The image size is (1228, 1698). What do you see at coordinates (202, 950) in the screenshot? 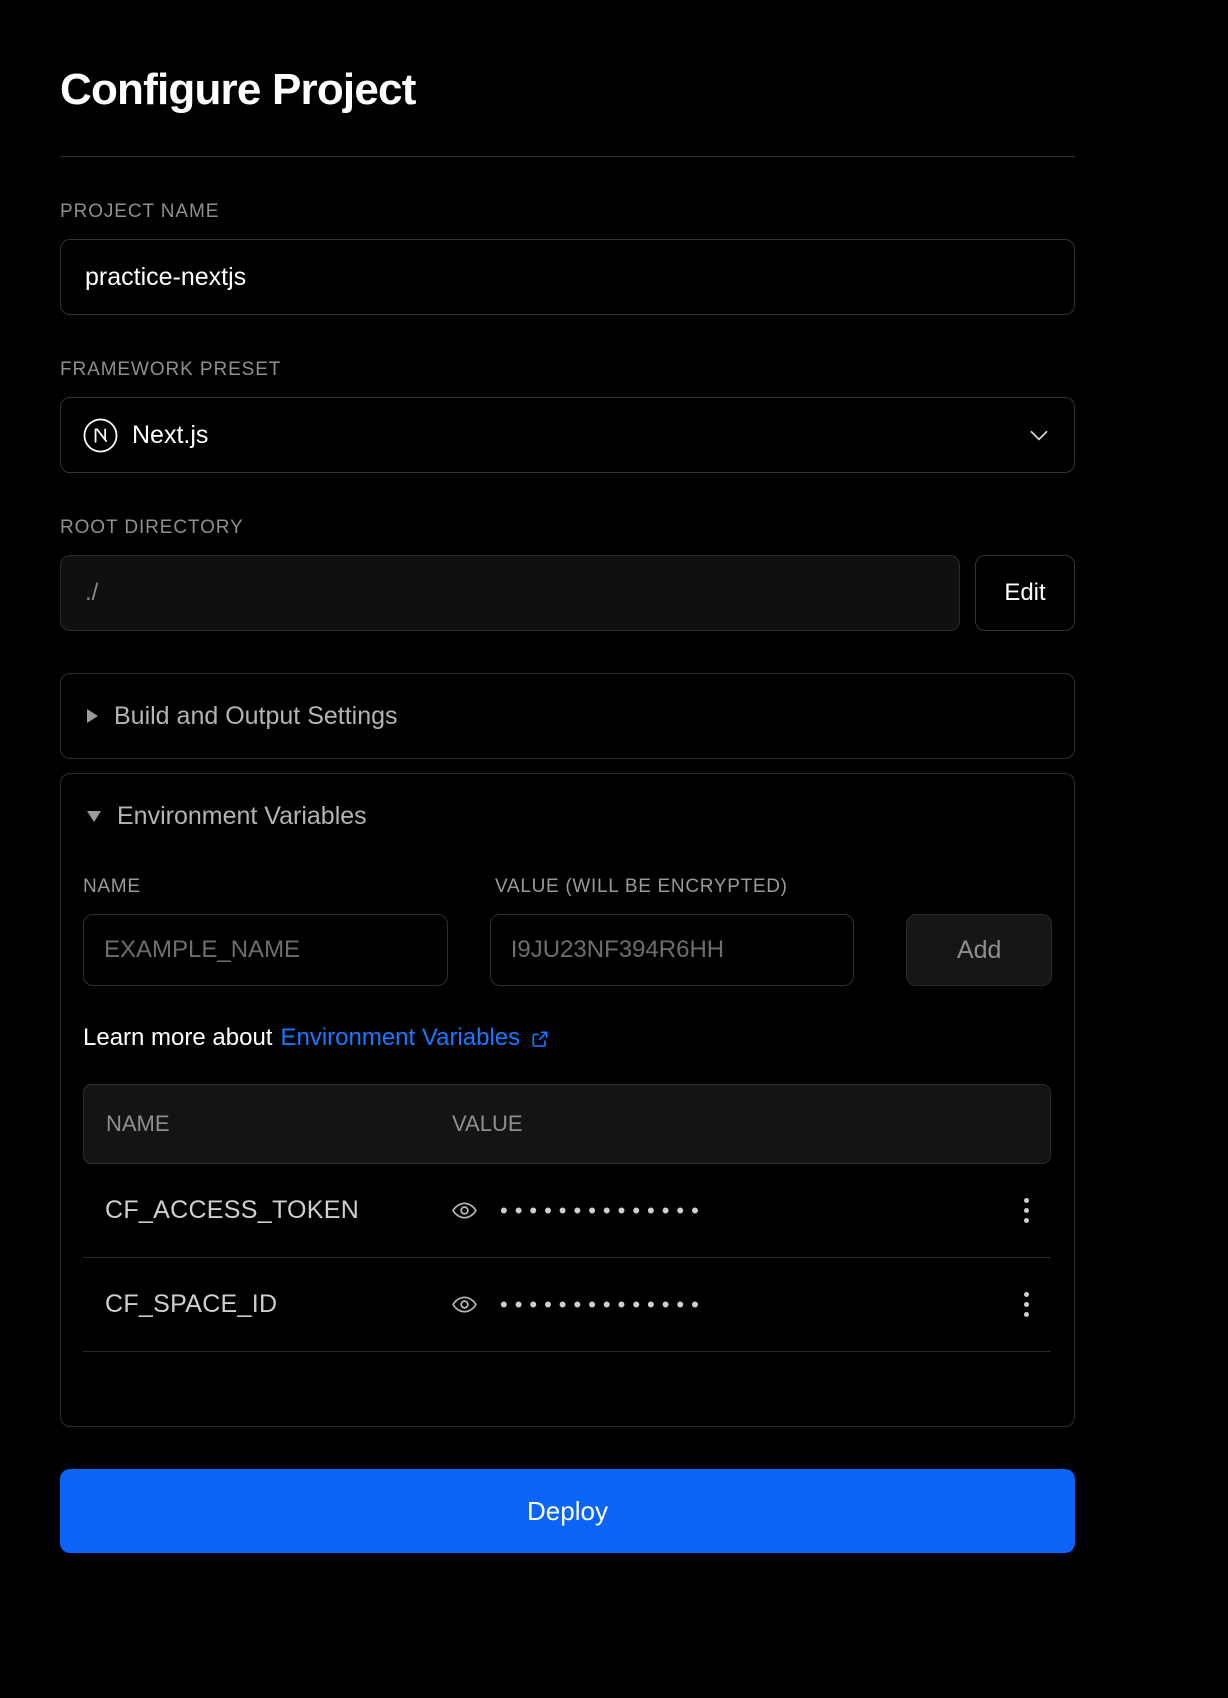
I see `env-name-placeholder: EXAMPLE_NAME` at bounding box center [202, 950].